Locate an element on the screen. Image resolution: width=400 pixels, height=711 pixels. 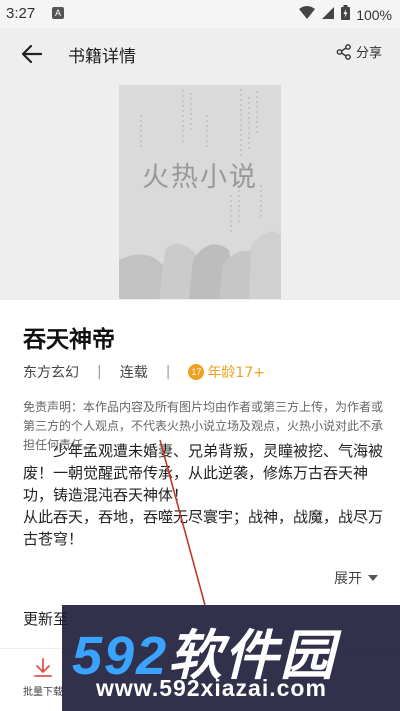
watermark-url: www.592xiazai.com is located at coordinates (211, 688).